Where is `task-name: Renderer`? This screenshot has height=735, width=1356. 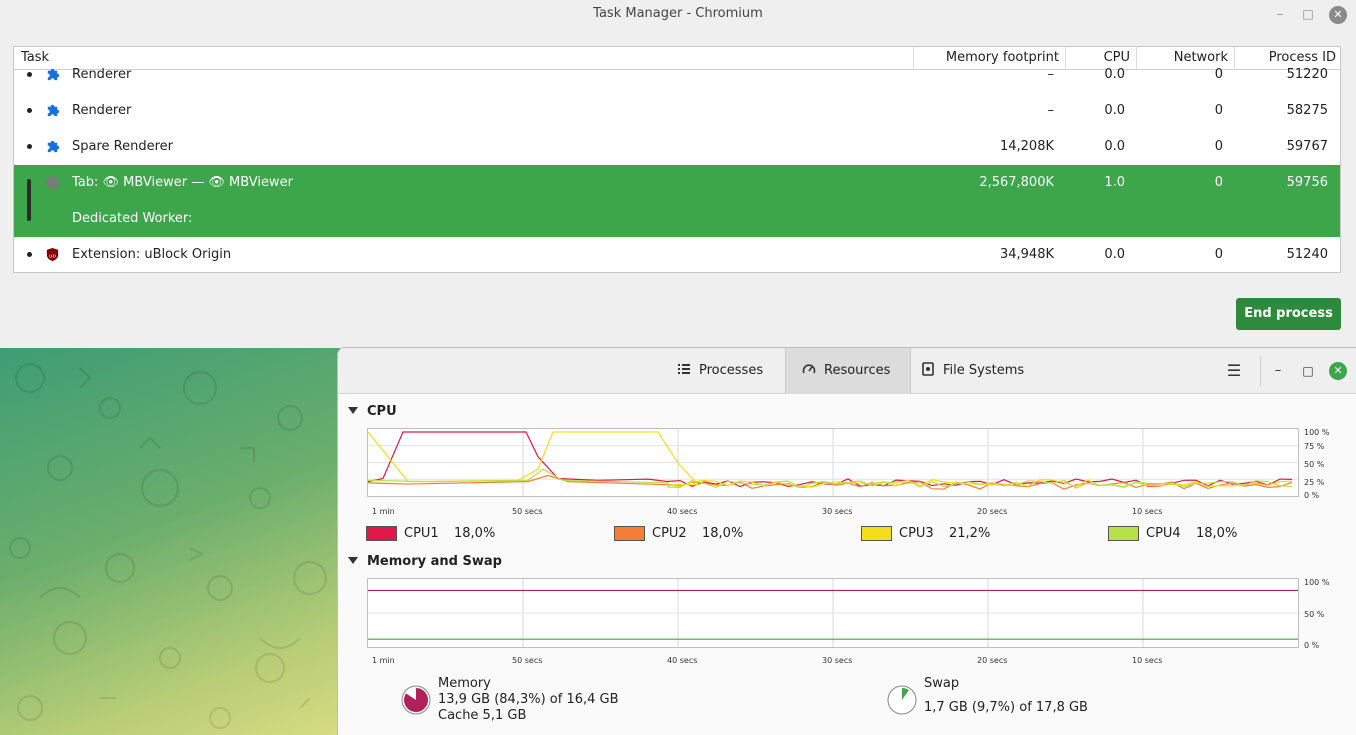 task-name: Renderer is located at coordinates (102, 110).